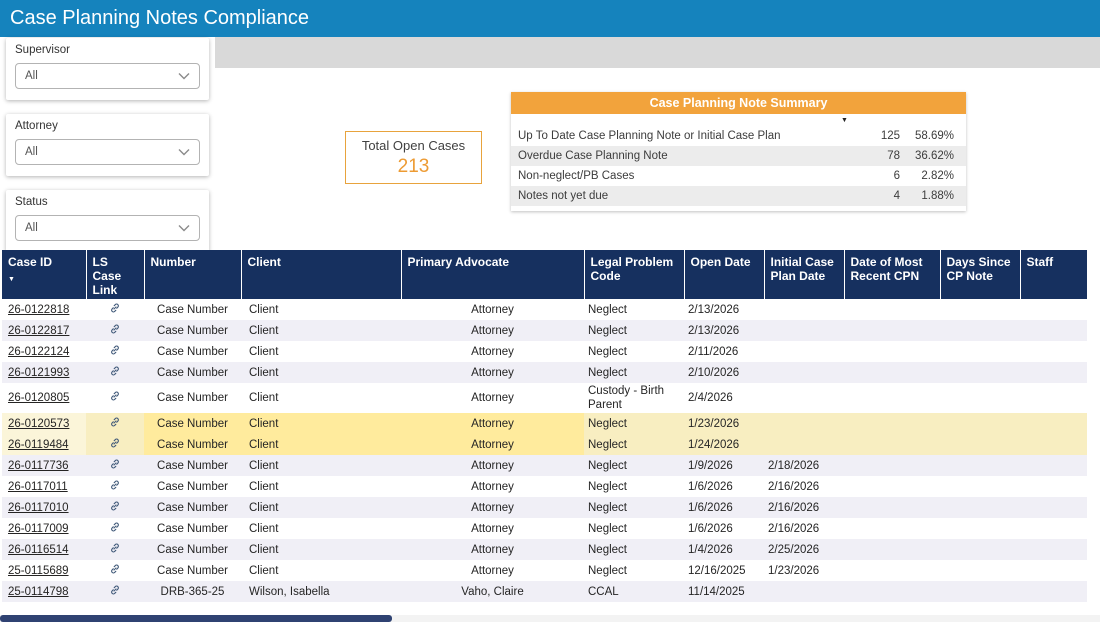  Describe the element at coordinates (634, 274) in the screenshot. I see `column-header: Legal Problem Code` at that location.